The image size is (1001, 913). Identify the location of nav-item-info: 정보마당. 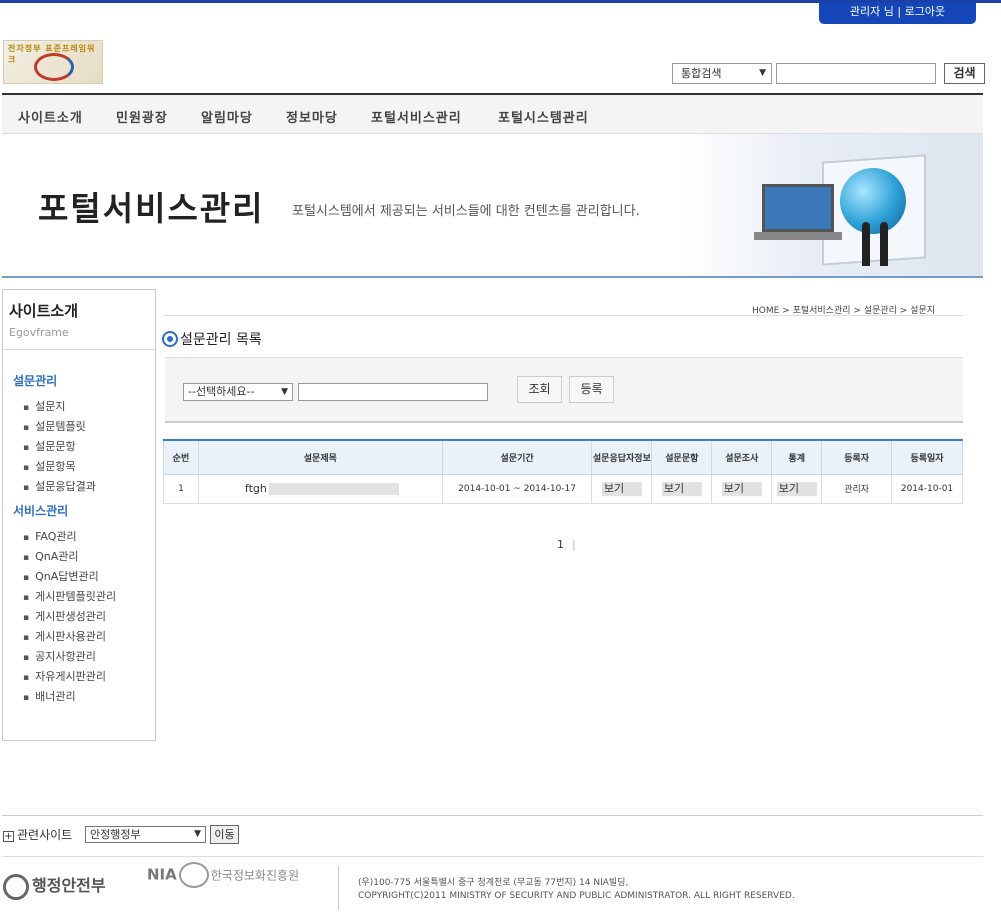
(312, 116).